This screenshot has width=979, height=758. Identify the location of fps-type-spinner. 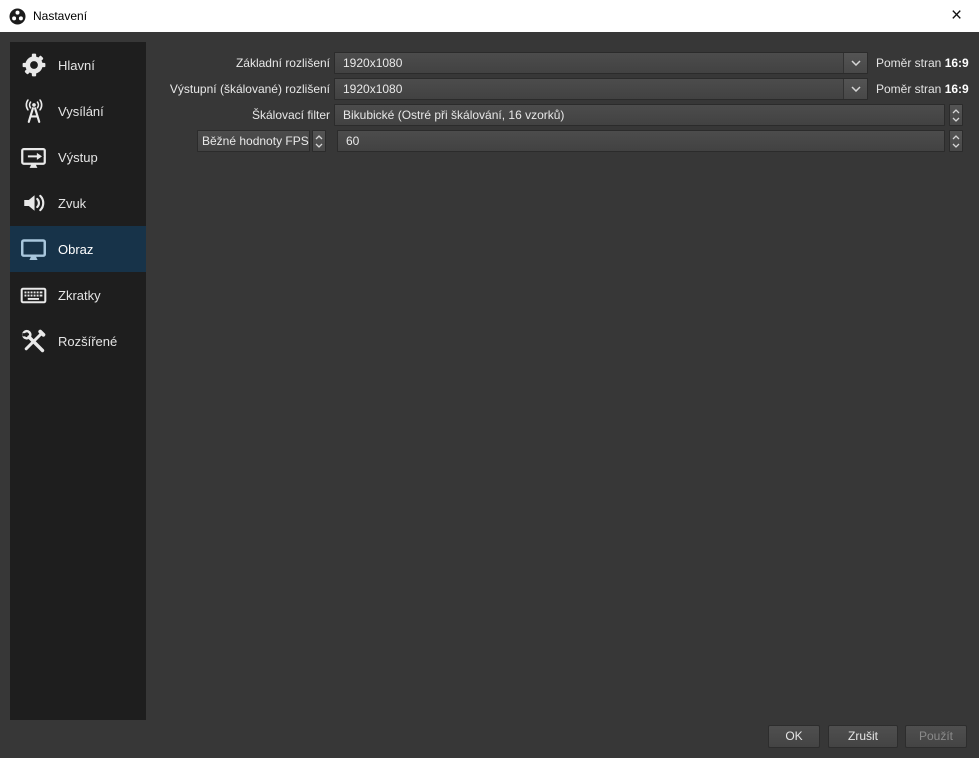
(319, 141).